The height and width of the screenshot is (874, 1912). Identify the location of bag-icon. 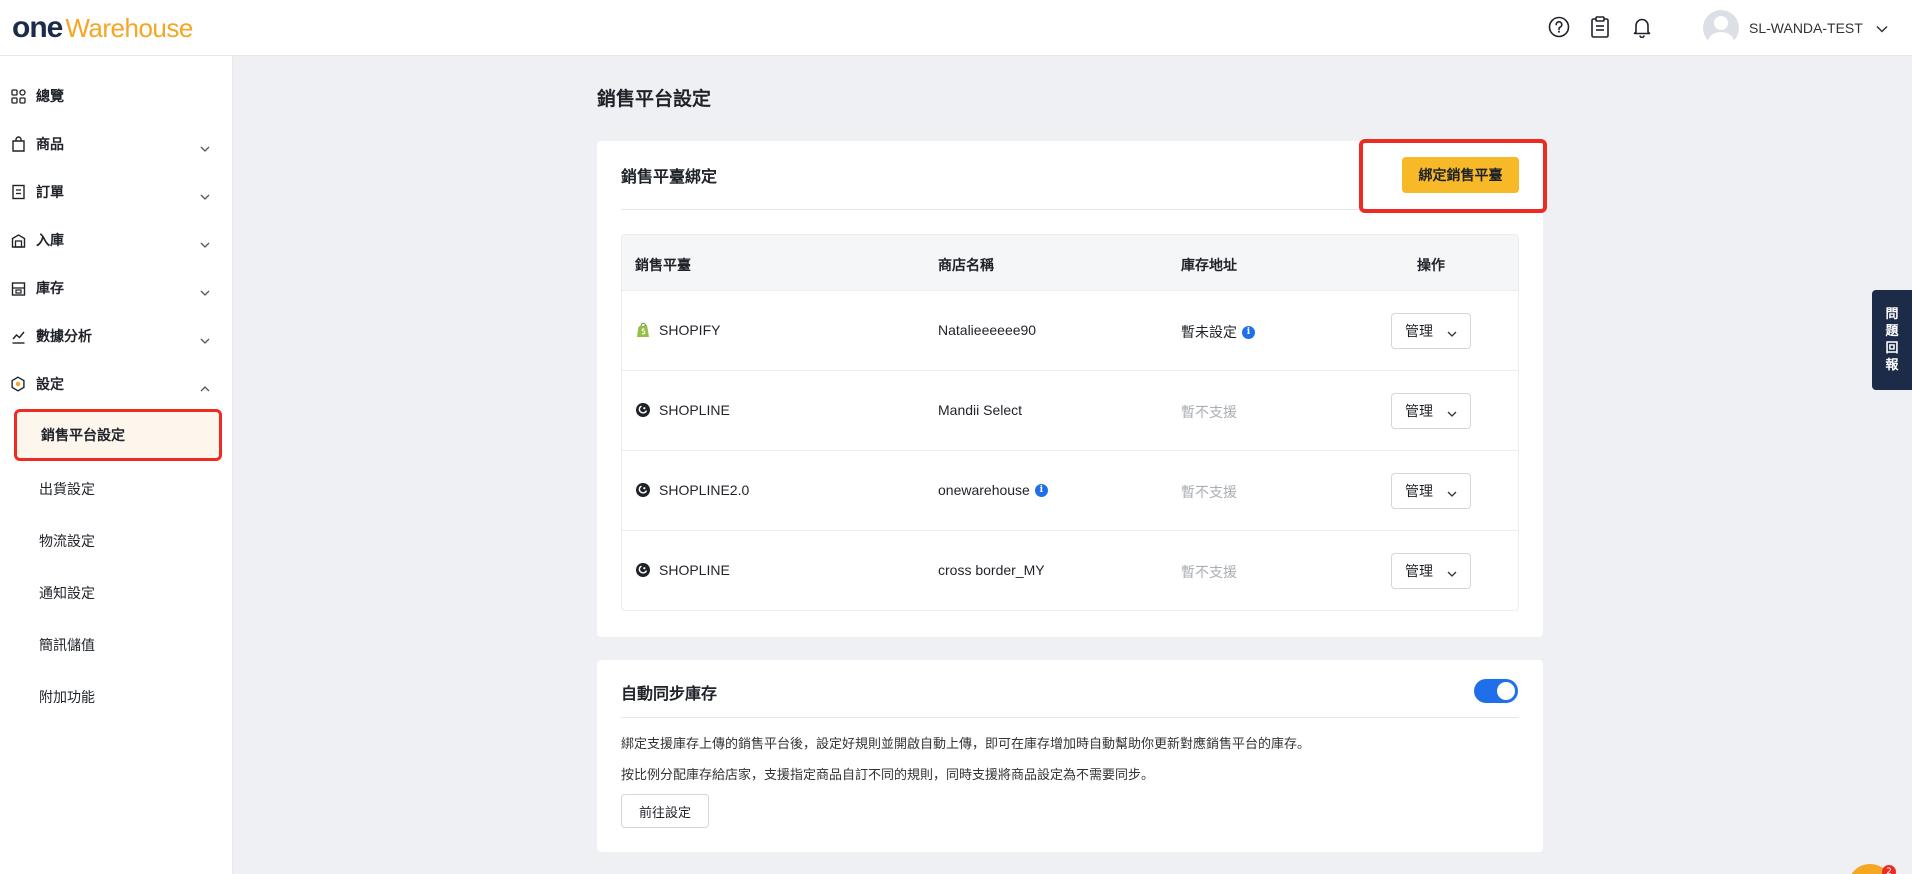
(18, 144).